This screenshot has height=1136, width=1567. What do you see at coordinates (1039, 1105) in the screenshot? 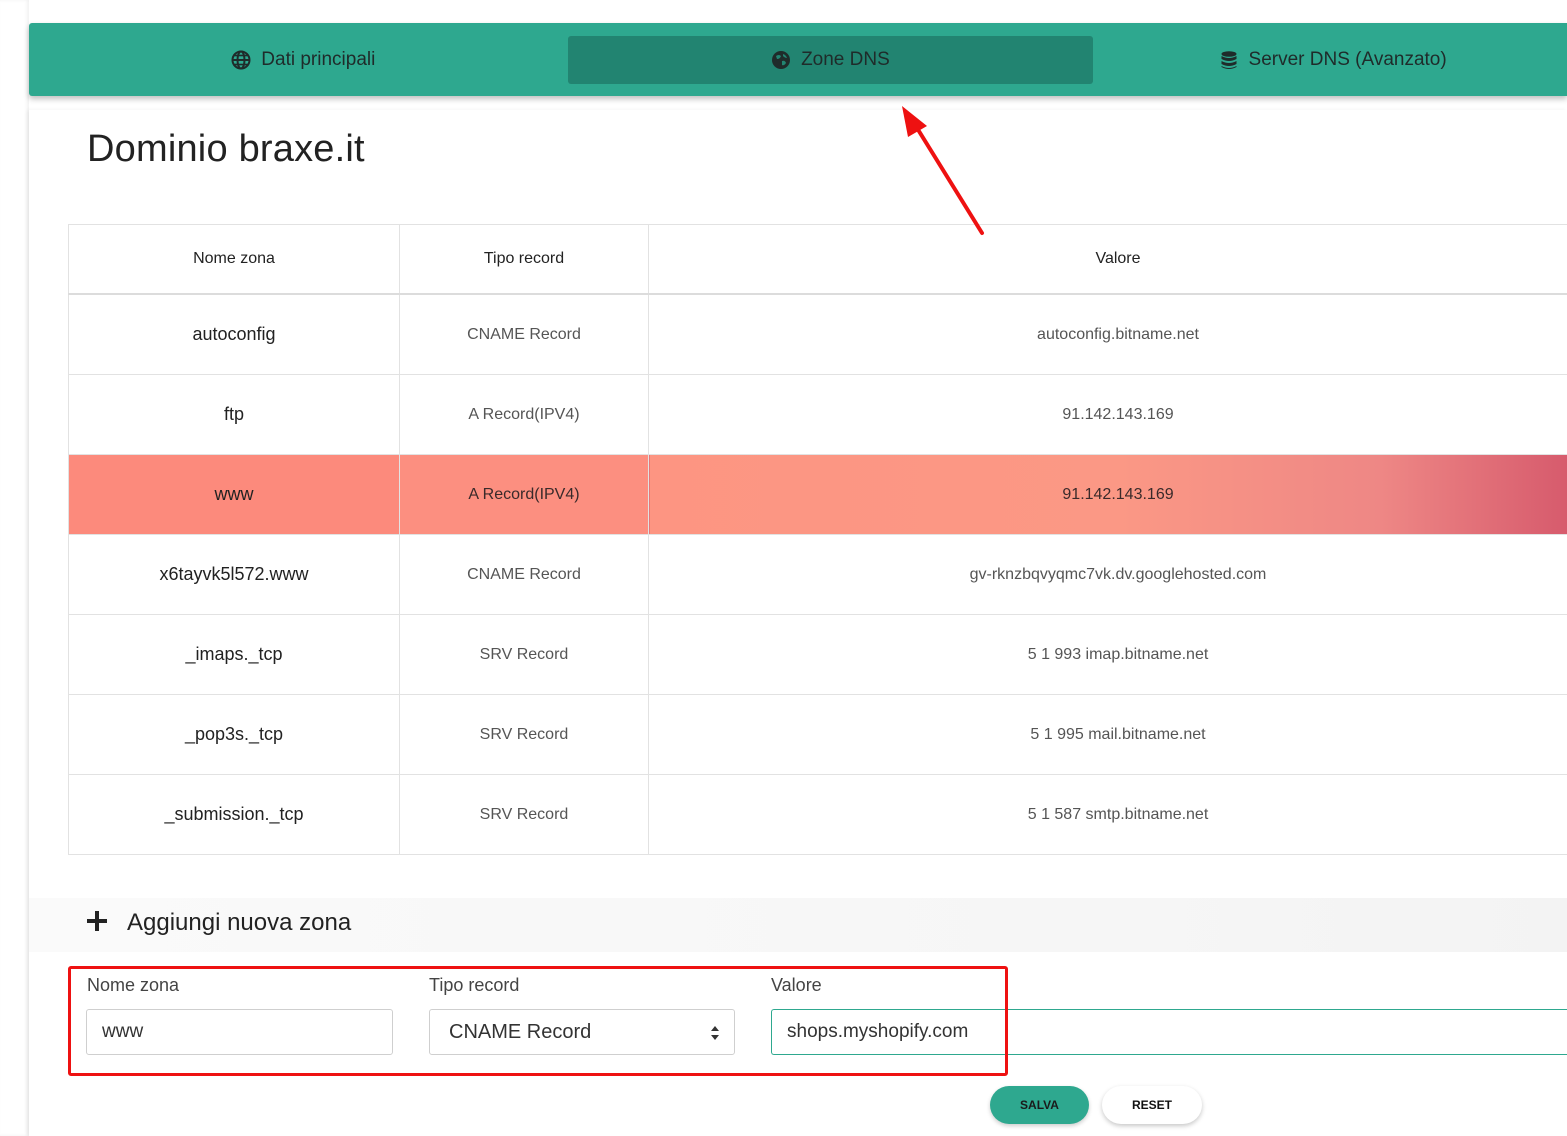
I see `save-button: SALVA` at bounding box center [1039, 1105].